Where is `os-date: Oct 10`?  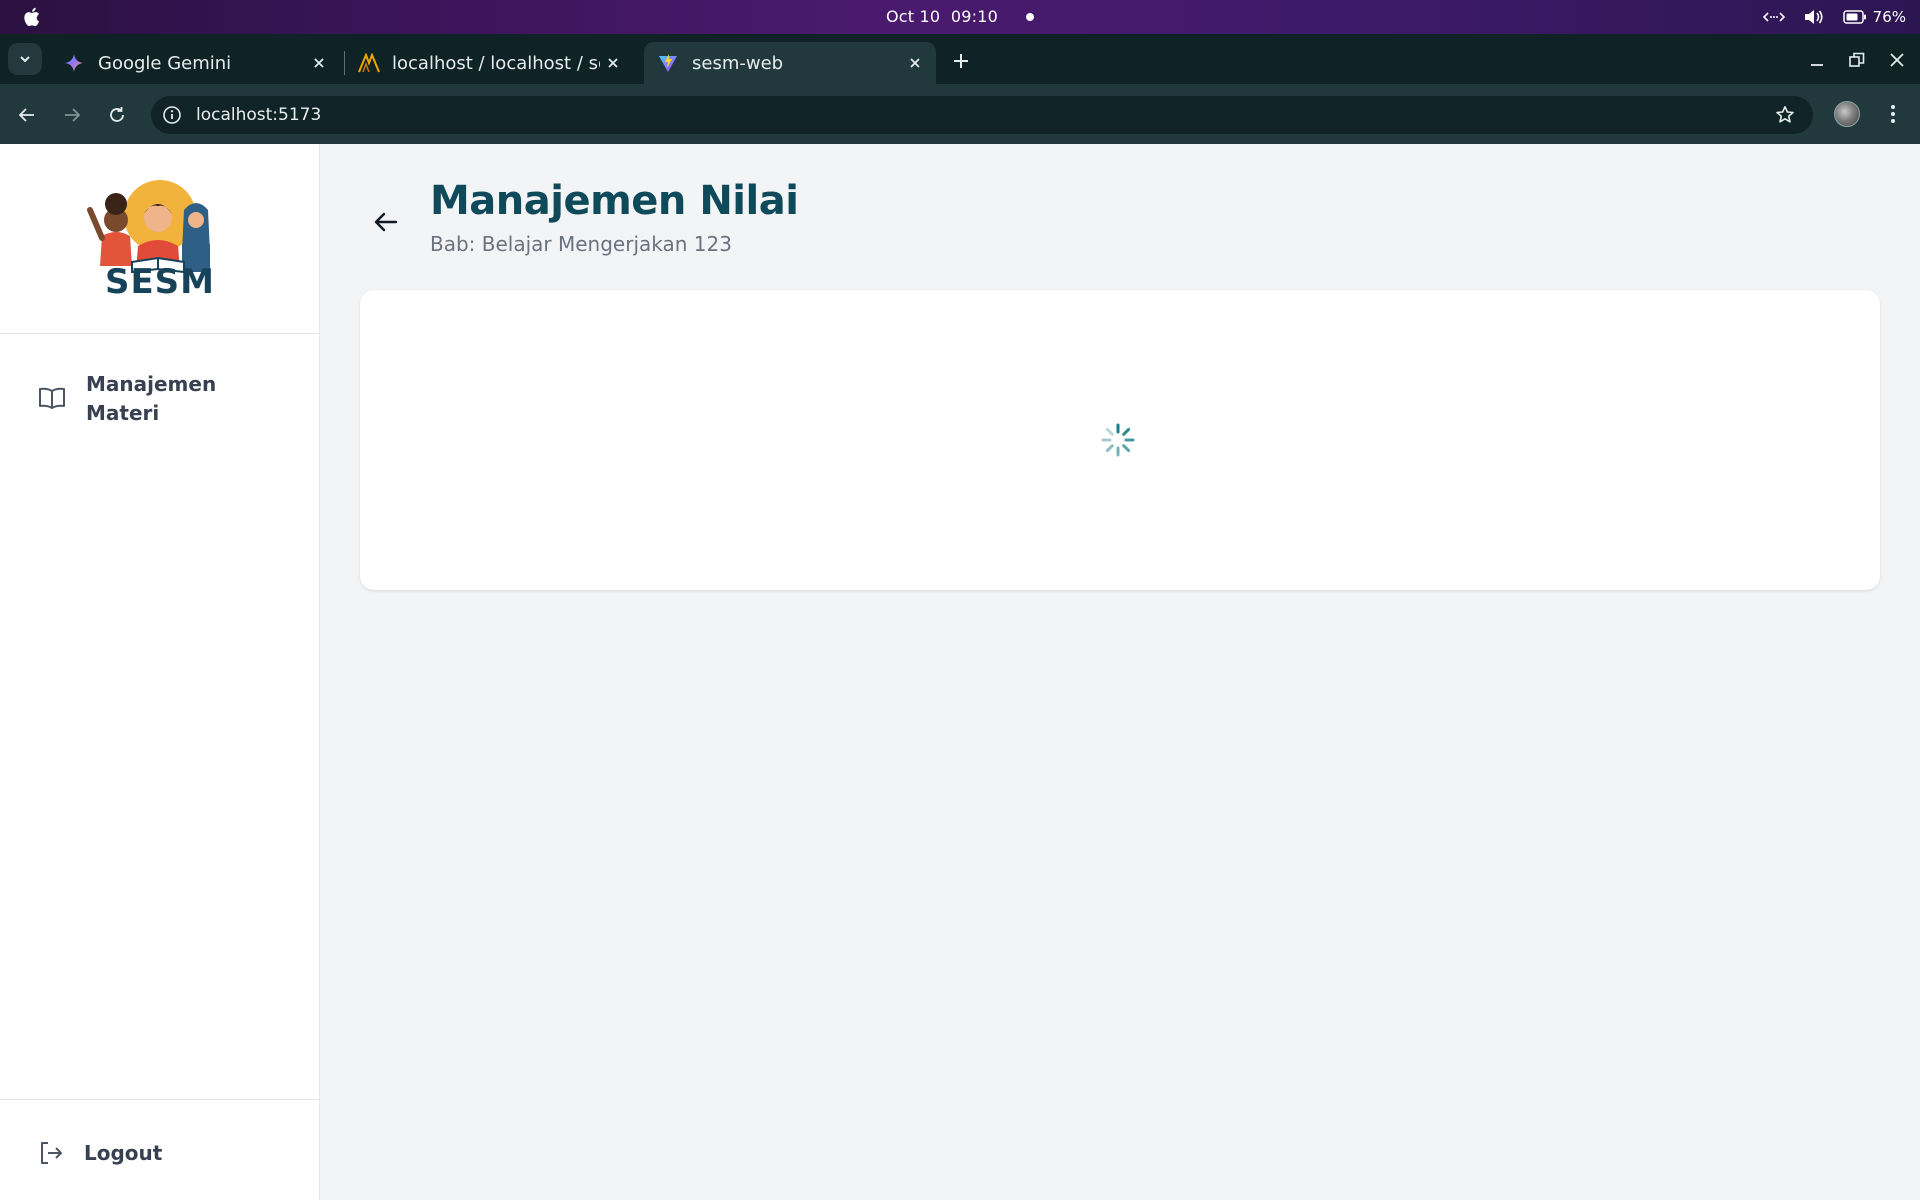 os-date: Oct 10 is located at coordinates (913, 16).